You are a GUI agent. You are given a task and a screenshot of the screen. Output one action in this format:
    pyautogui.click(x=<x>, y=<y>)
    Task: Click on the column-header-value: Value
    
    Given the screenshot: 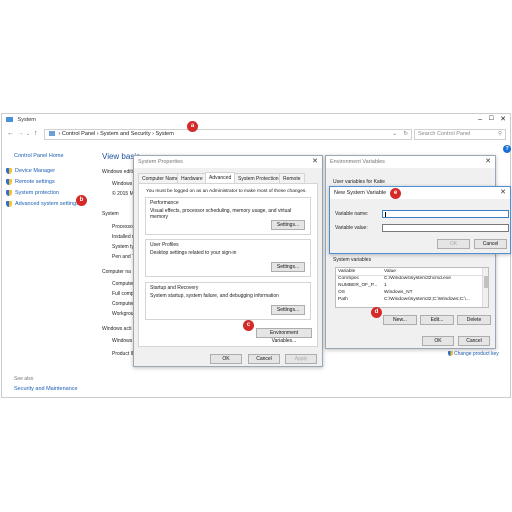 What is the action you would take?
    pyautogui.click(x=432, y=271)
    